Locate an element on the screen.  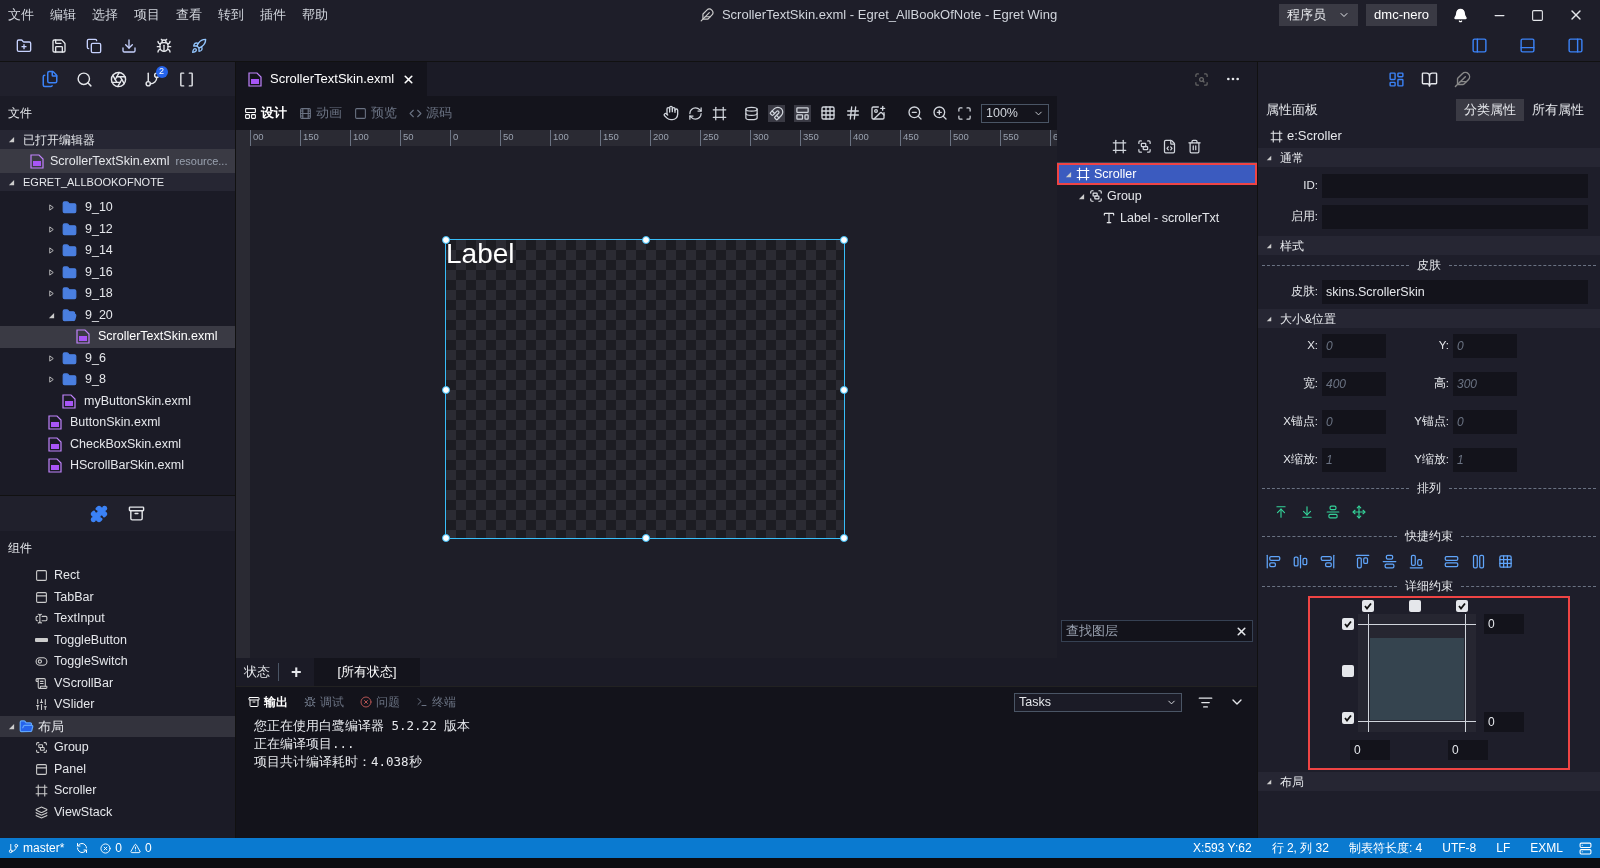
role-dropdown: 程序员 is located at coordinates (1319, 15).